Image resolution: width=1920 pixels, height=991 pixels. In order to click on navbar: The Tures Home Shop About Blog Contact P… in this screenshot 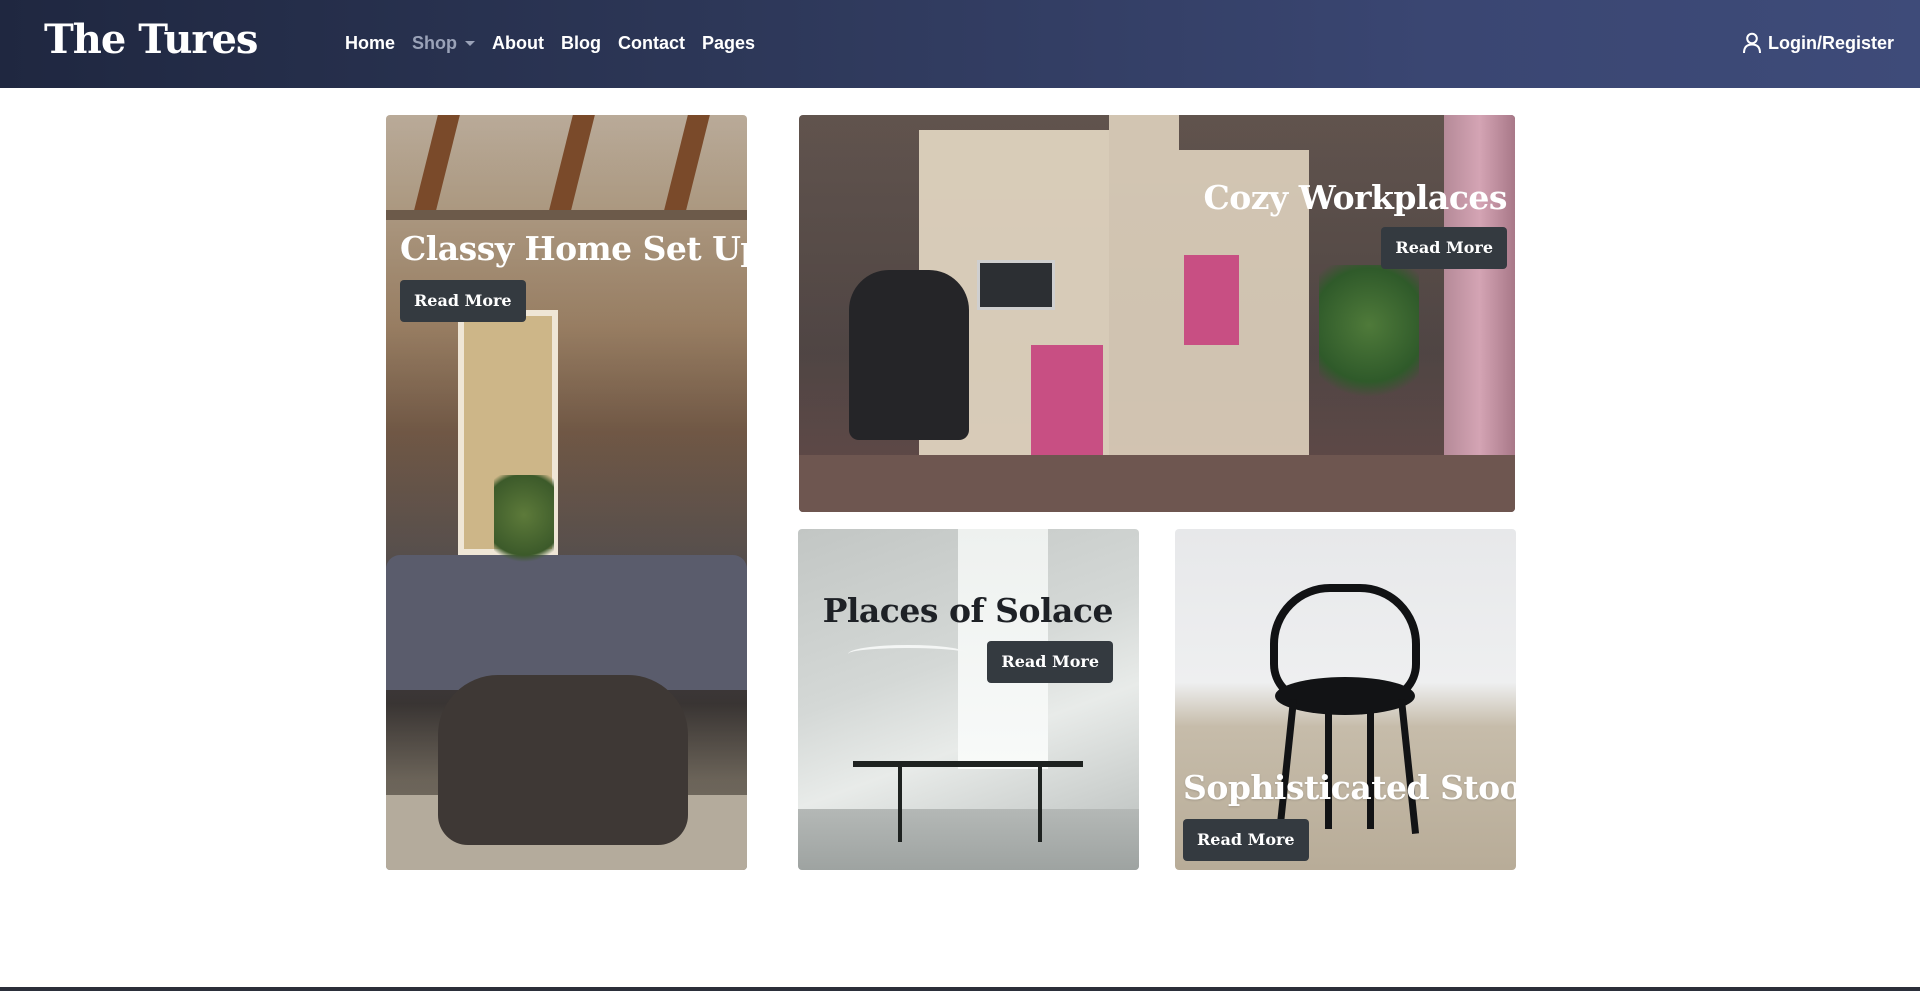, I will do `click(960, 44)`.